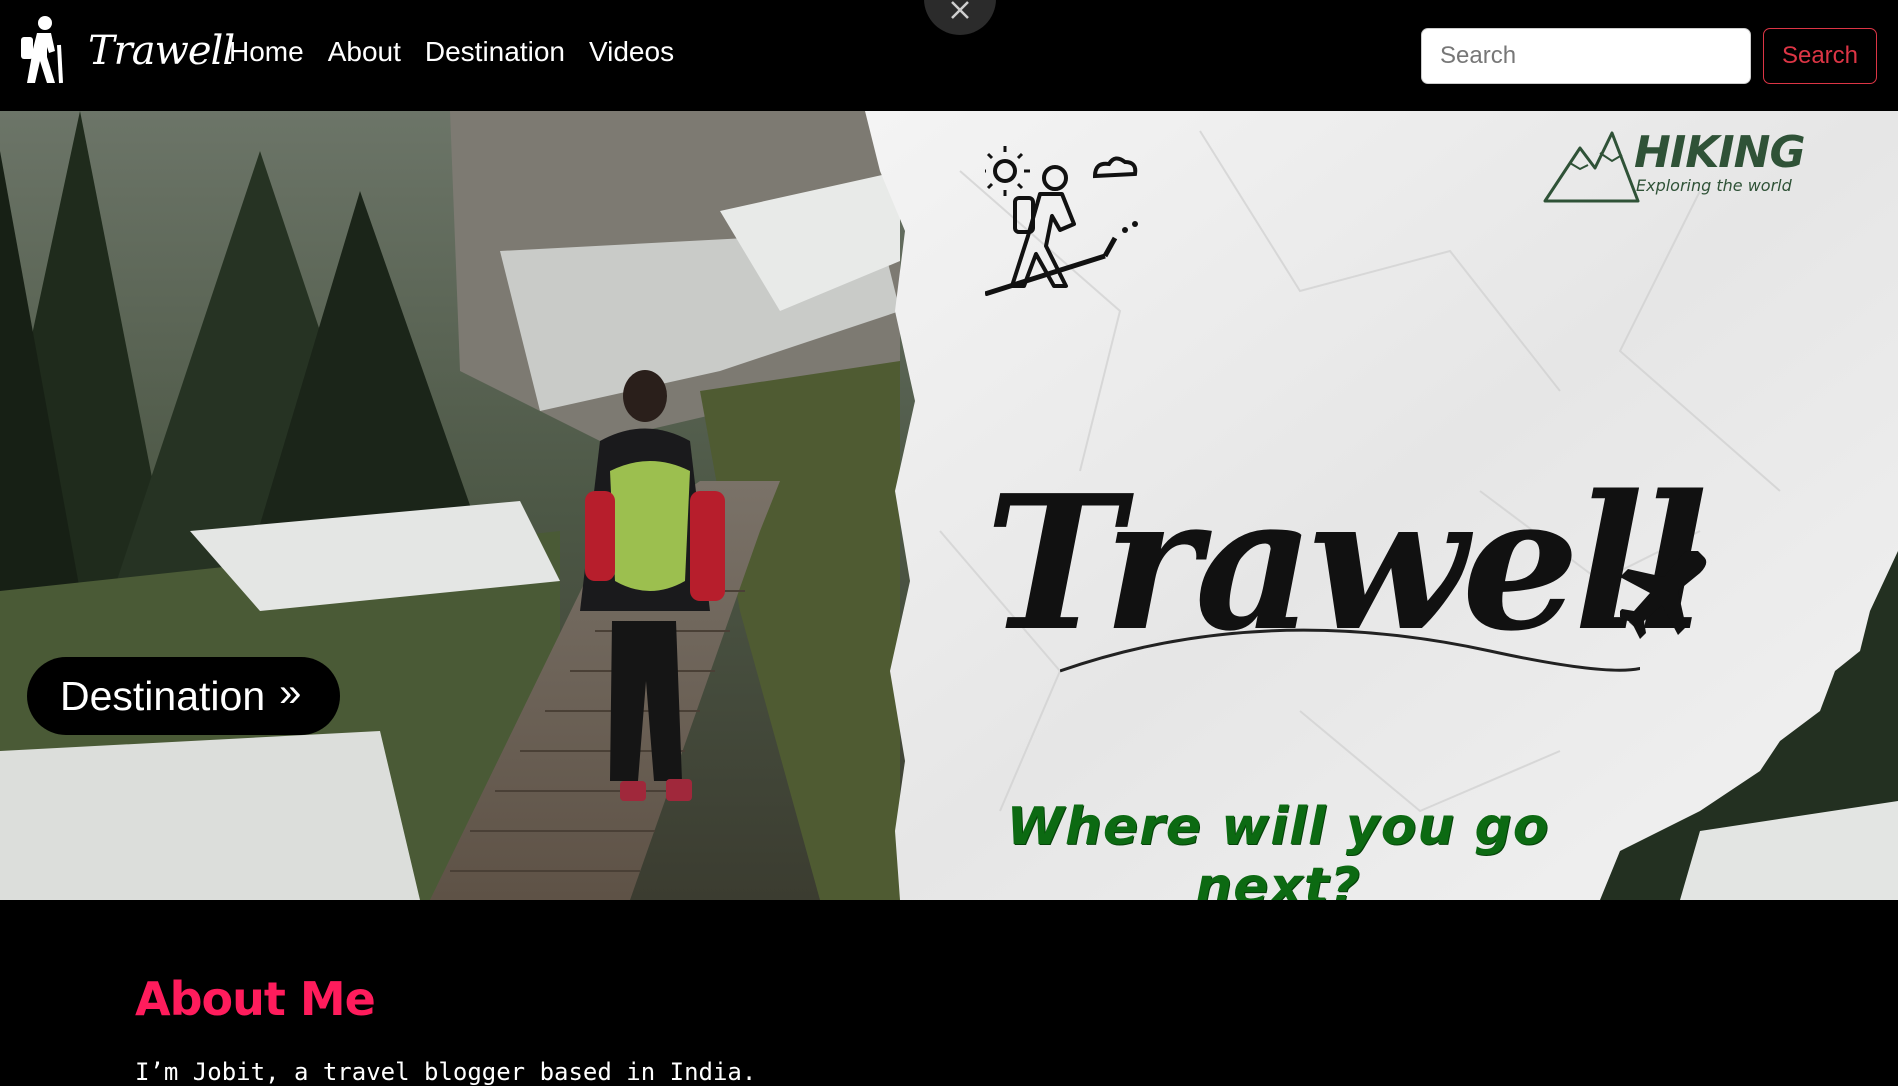  Describe the element at coordinates (1663, 595) in the screenshot. I see `airplane-icon` at that location.